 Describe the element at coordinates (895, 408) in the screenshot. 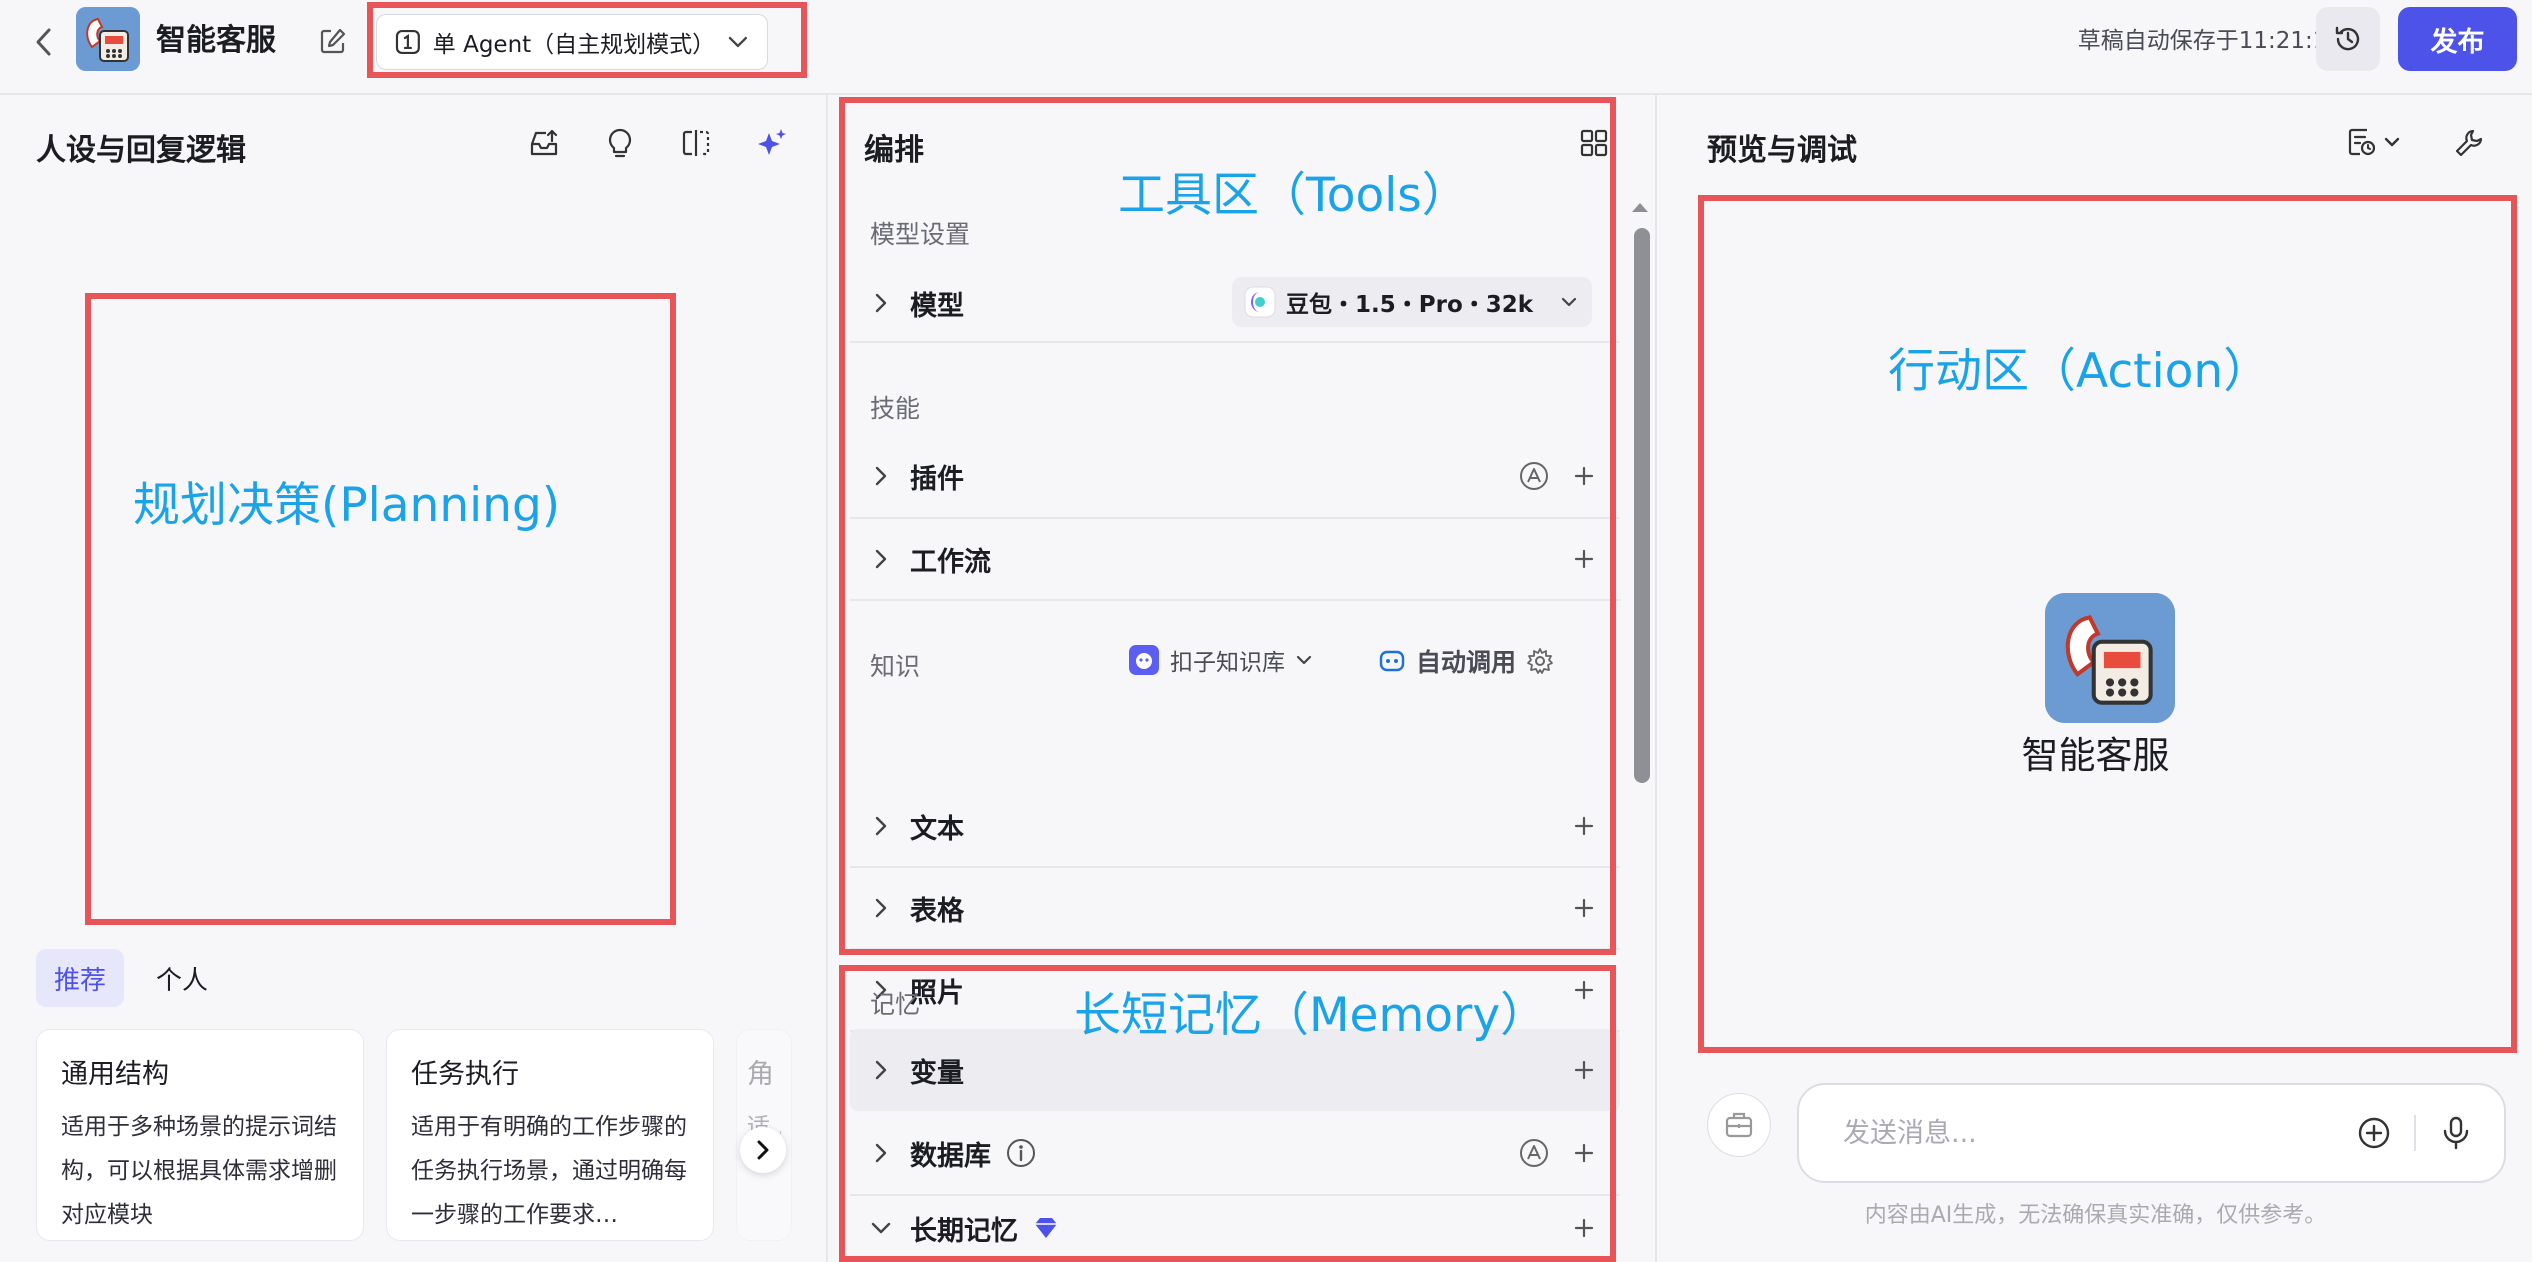

I see `skills-section-label: 技能` at that location.